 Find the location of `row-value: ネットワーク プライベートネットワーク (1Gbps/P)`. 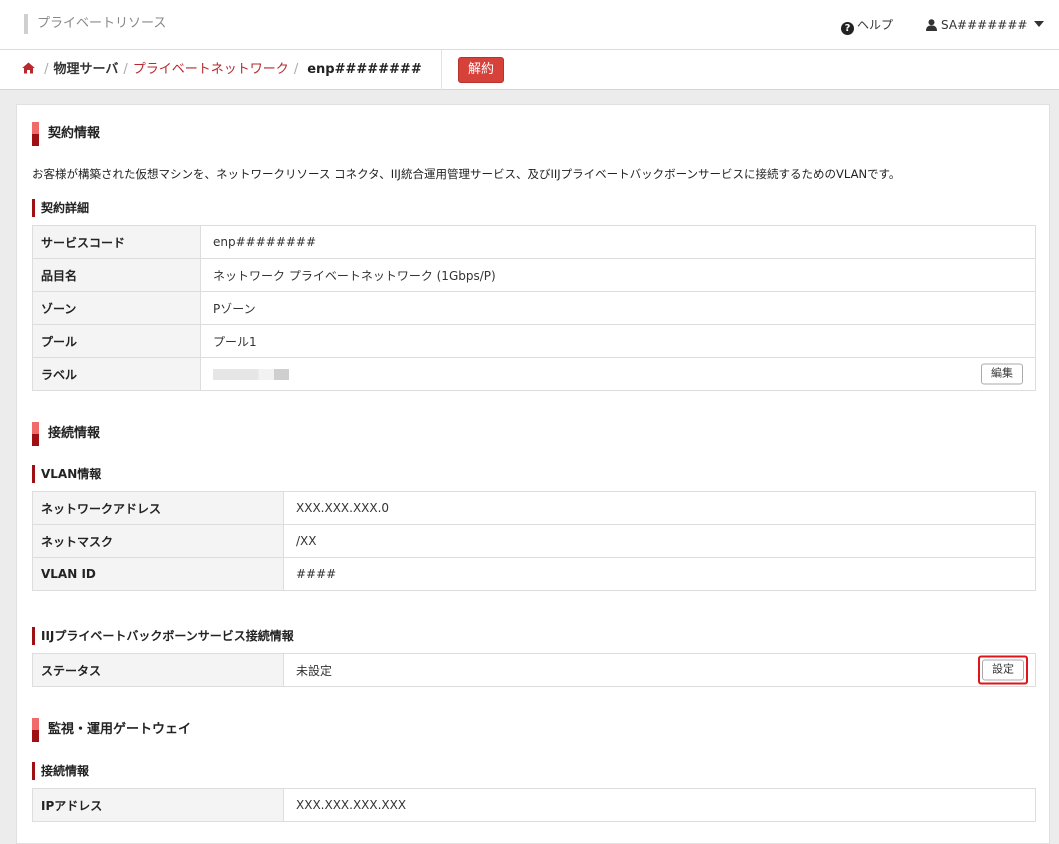

row-value: ネットワーク プライベートネットワーク (1Gbps/P) is located at coordinates (618, 275).